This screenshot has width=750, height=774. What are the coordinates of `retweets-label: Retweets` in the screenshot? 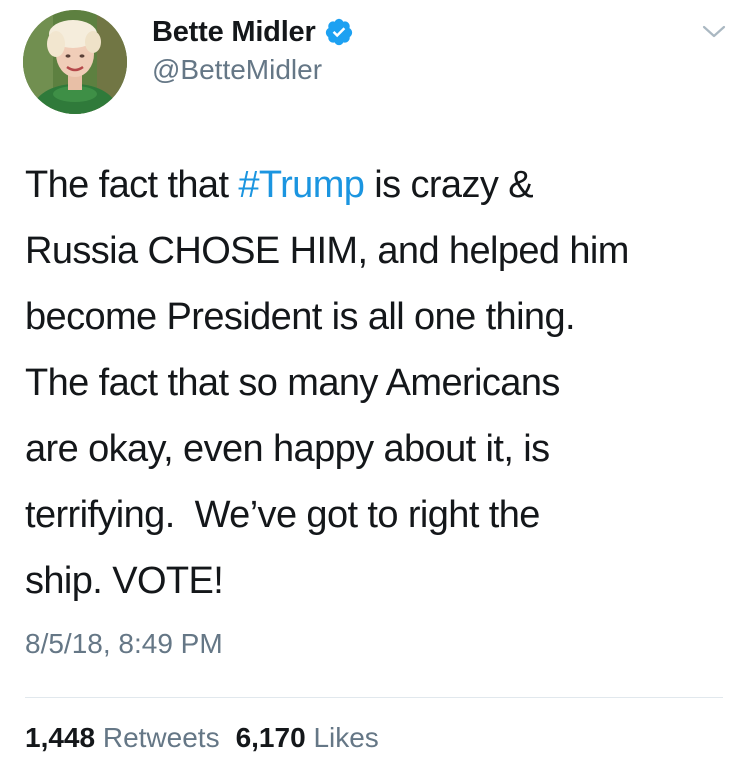 It's located at (161, 737).